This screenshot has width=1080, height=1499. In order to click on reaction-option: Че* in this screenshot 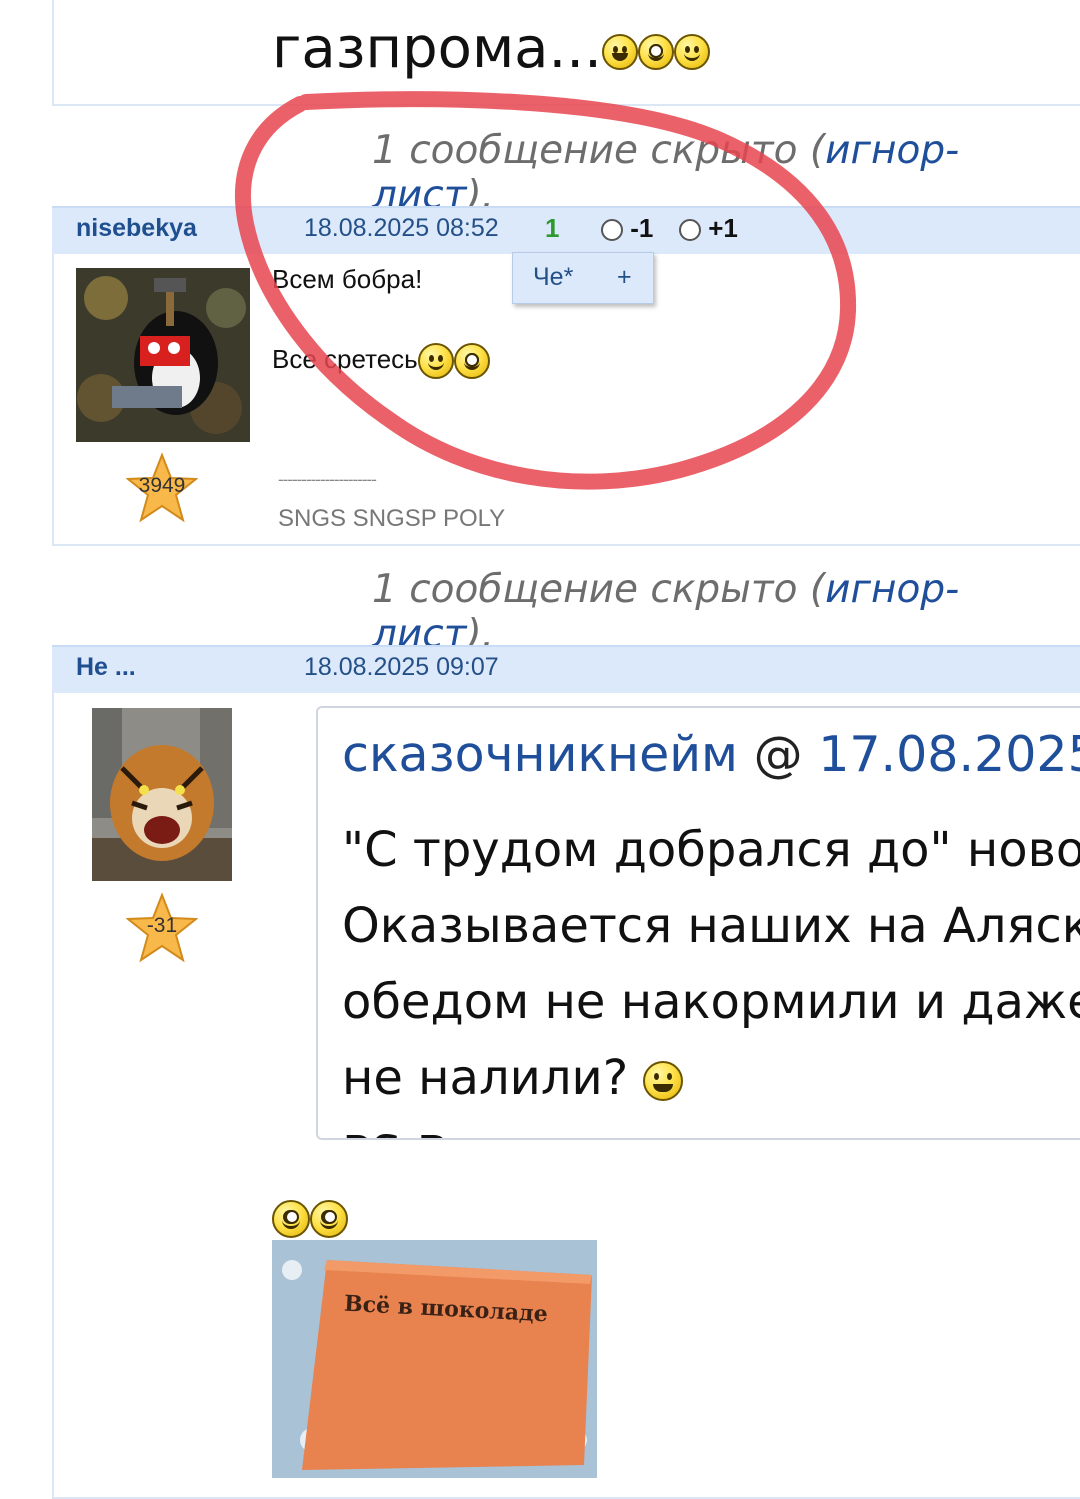, I will do `click(553, 277)`.